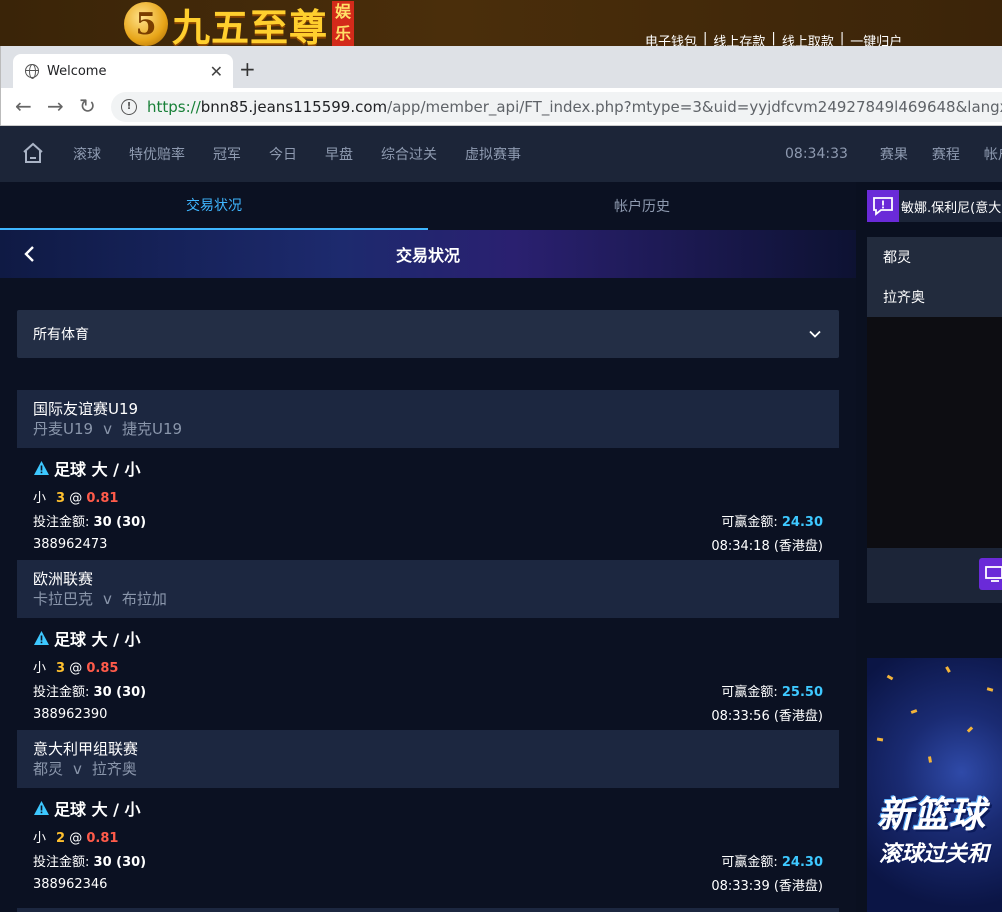  What do you see at coordinates (883, 206) in the screenshot?
I see `message-alert-icon` at bounding box center [883, 206].